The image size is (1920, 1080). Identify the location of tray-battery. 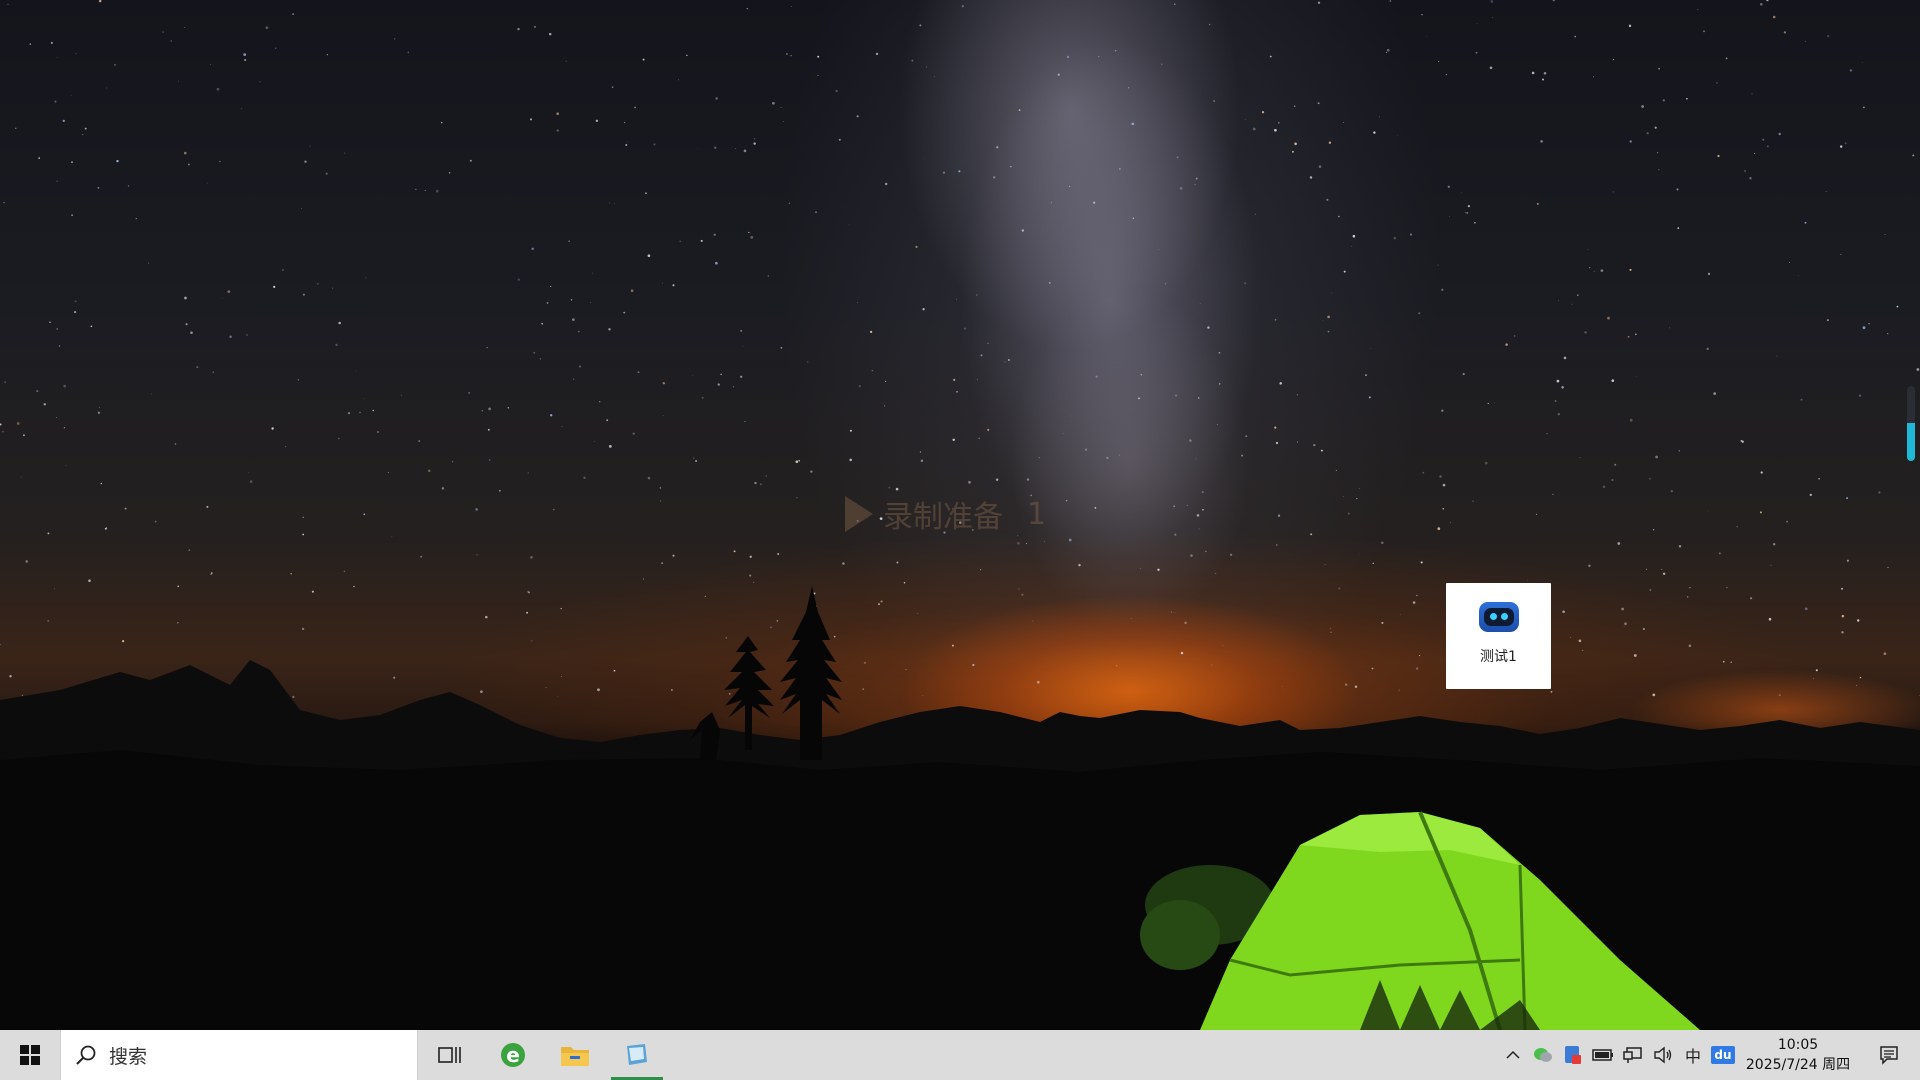
(1603, 1055).